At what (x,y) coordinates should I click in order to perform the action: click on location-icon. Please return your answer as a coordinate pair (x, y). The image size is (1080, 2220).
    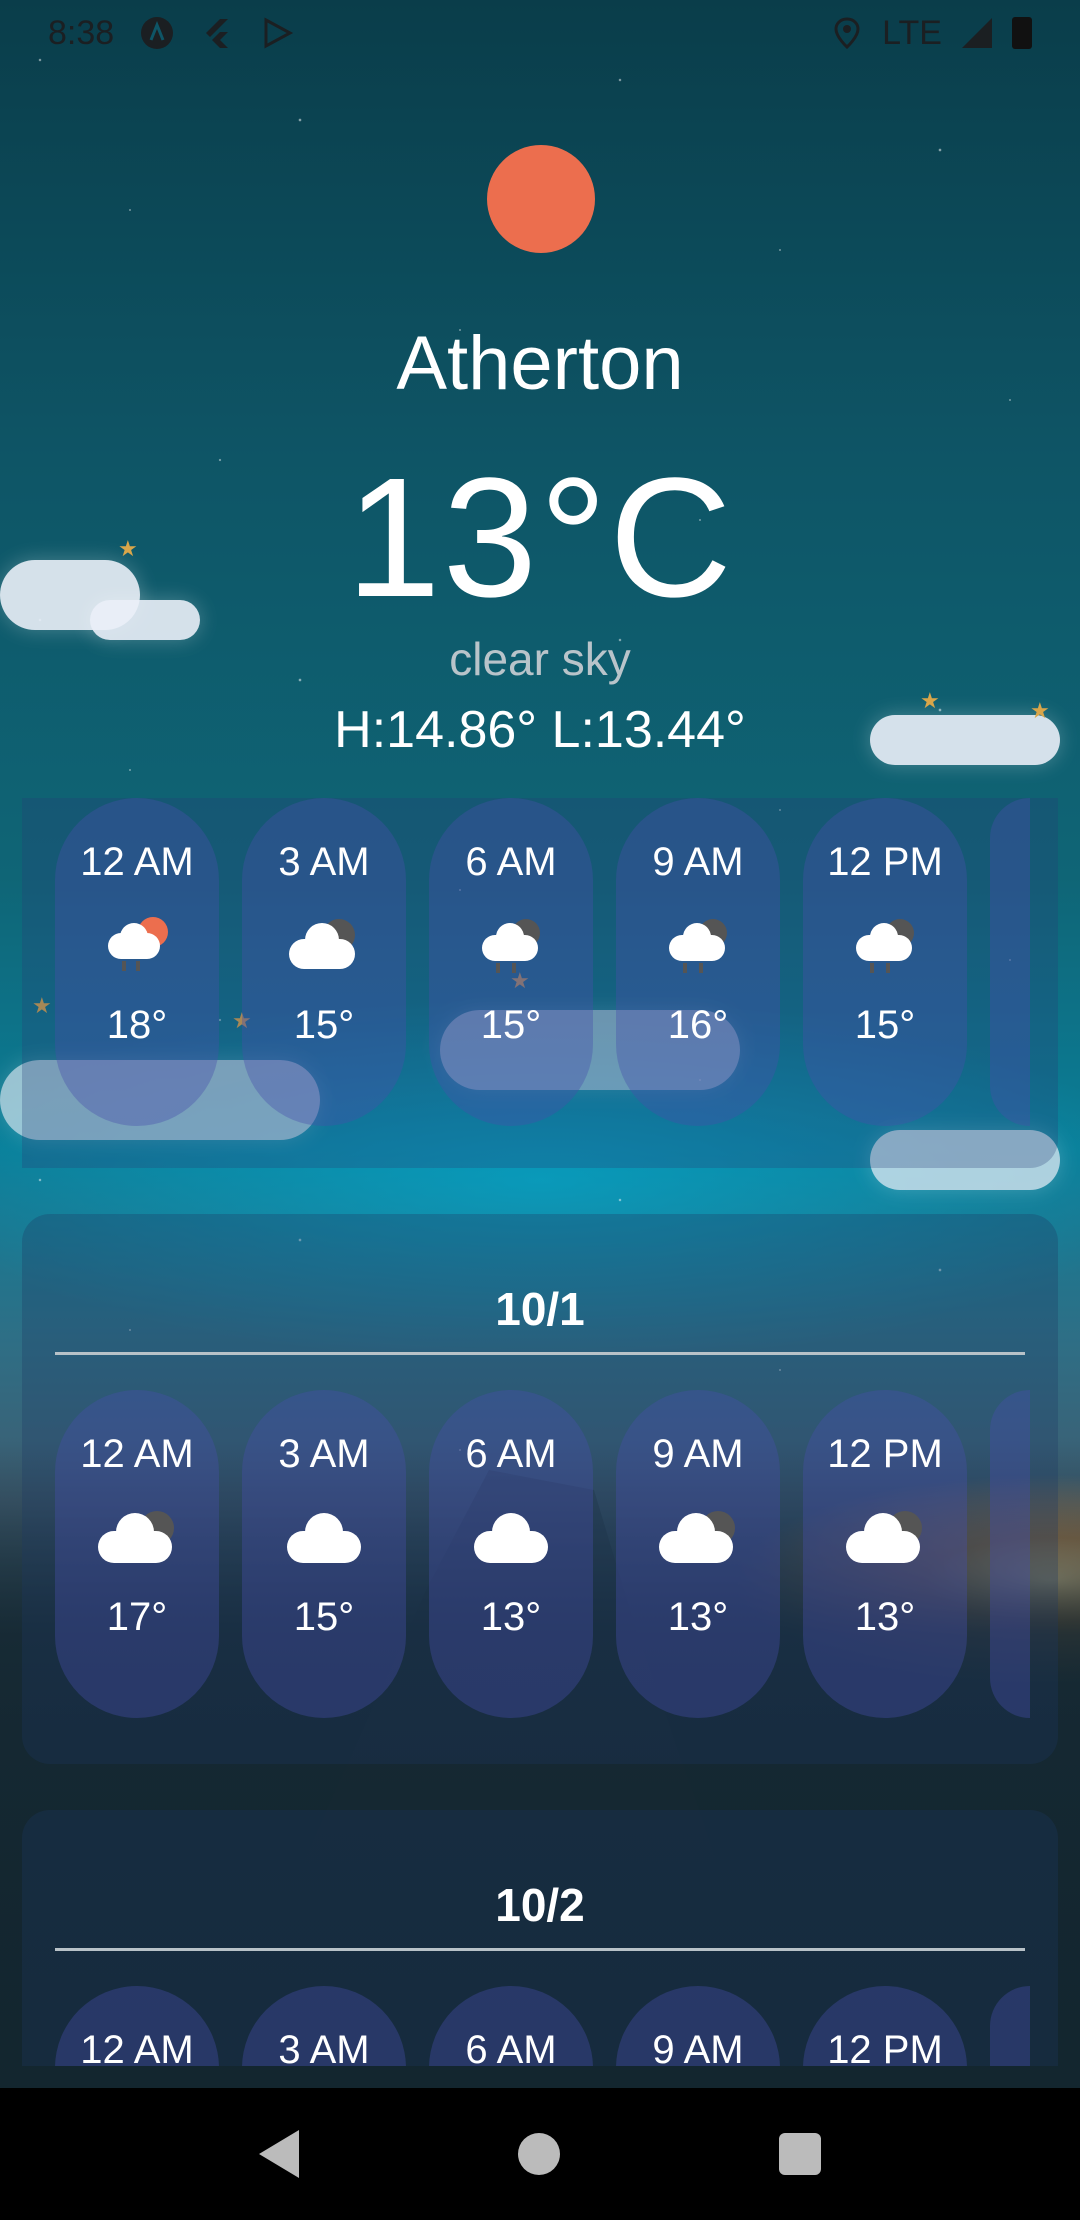
    Looking at the image, I should click on (847, 33).